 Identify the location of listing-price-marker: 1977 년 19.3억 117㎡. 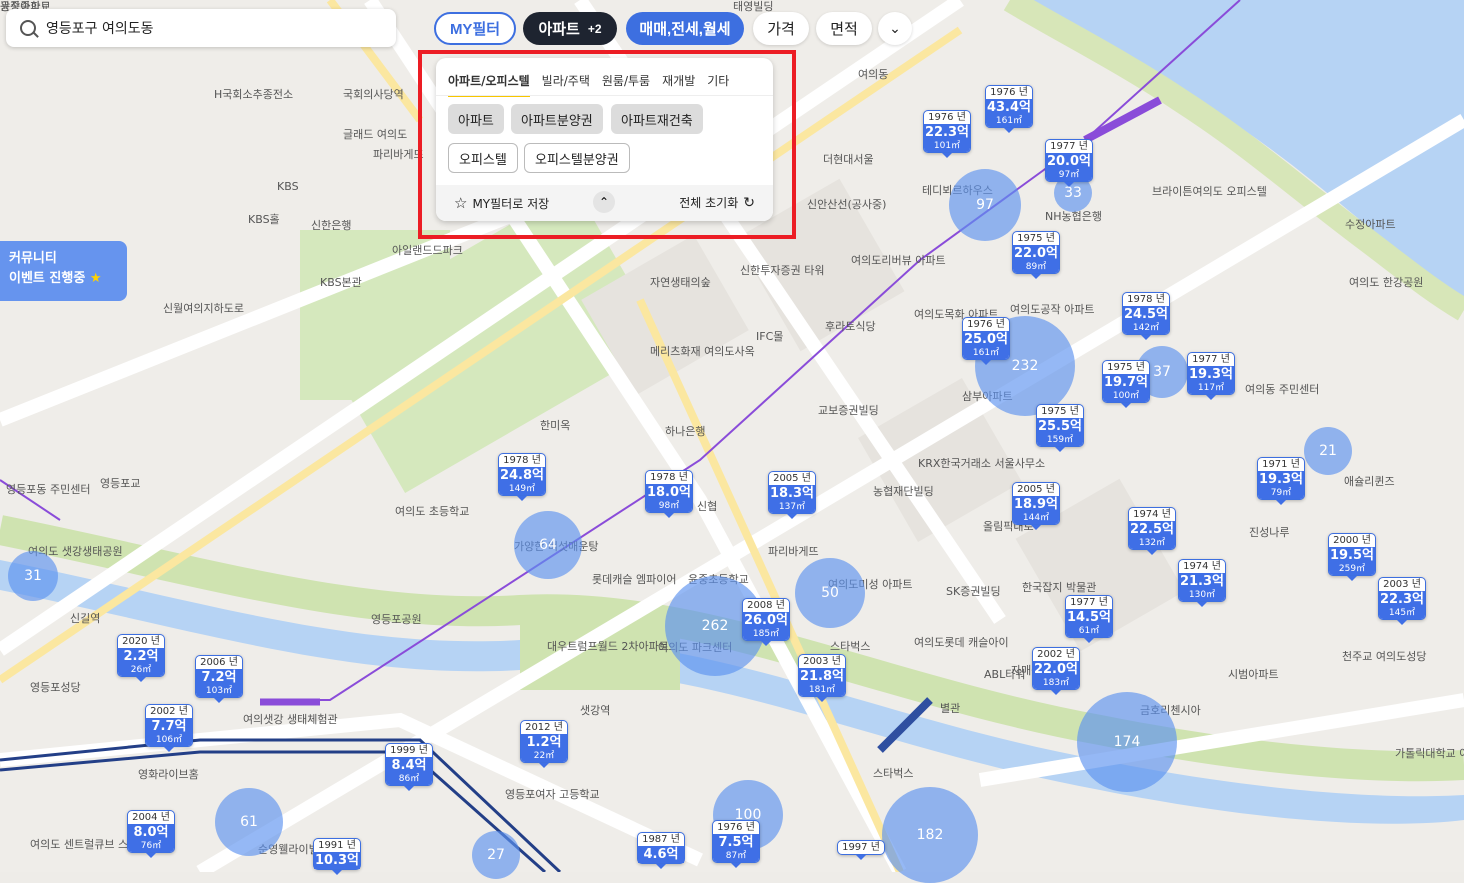
(1211, 376).